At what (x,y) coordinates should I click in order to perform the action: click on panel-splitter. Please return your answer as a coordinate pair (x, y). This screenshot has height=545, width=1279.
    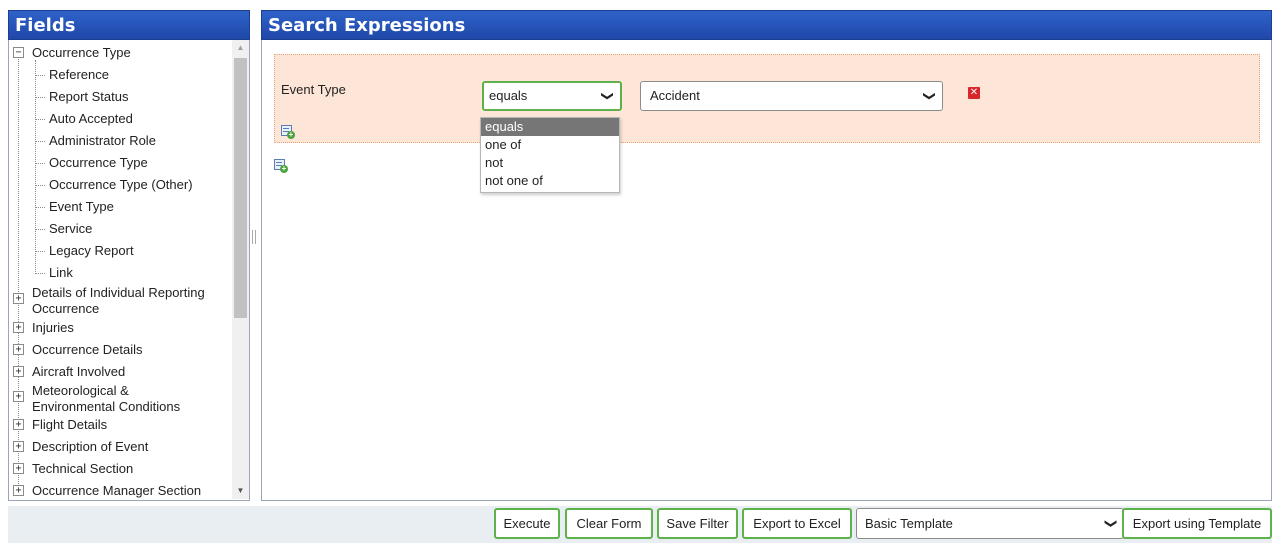
    Looking at the image, I should click on (254, 237).